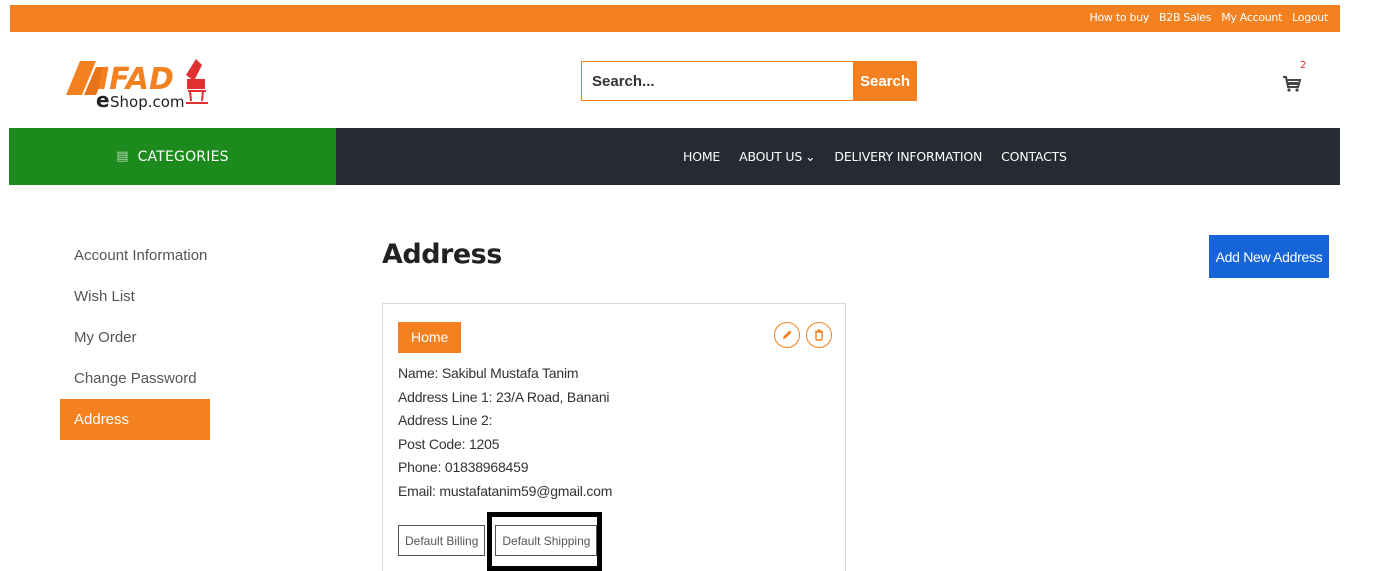  Describe the element at coordinates (717, 81) in the screenshot. I see `search-input` at that location.